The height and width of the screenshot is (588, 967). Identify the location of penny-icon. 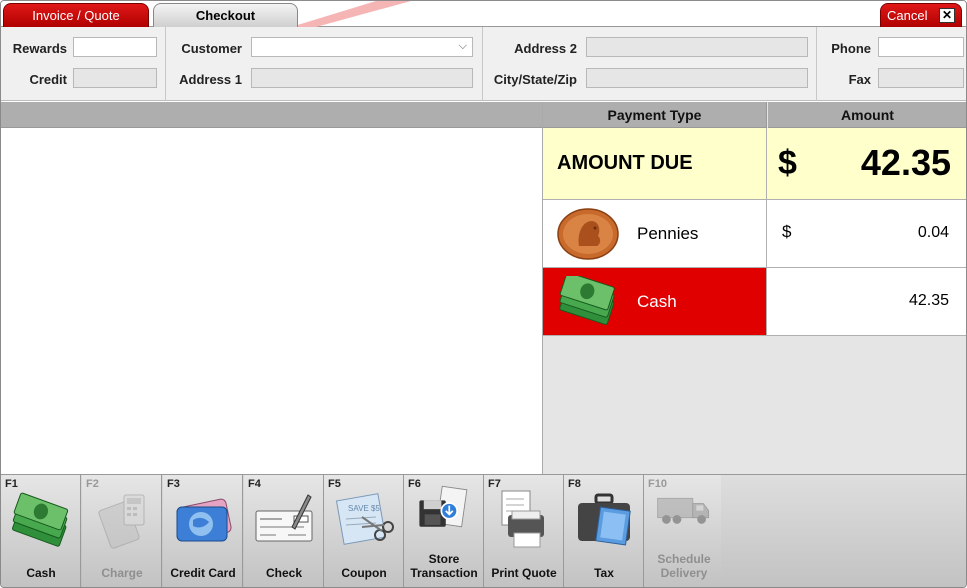
(588, 234).